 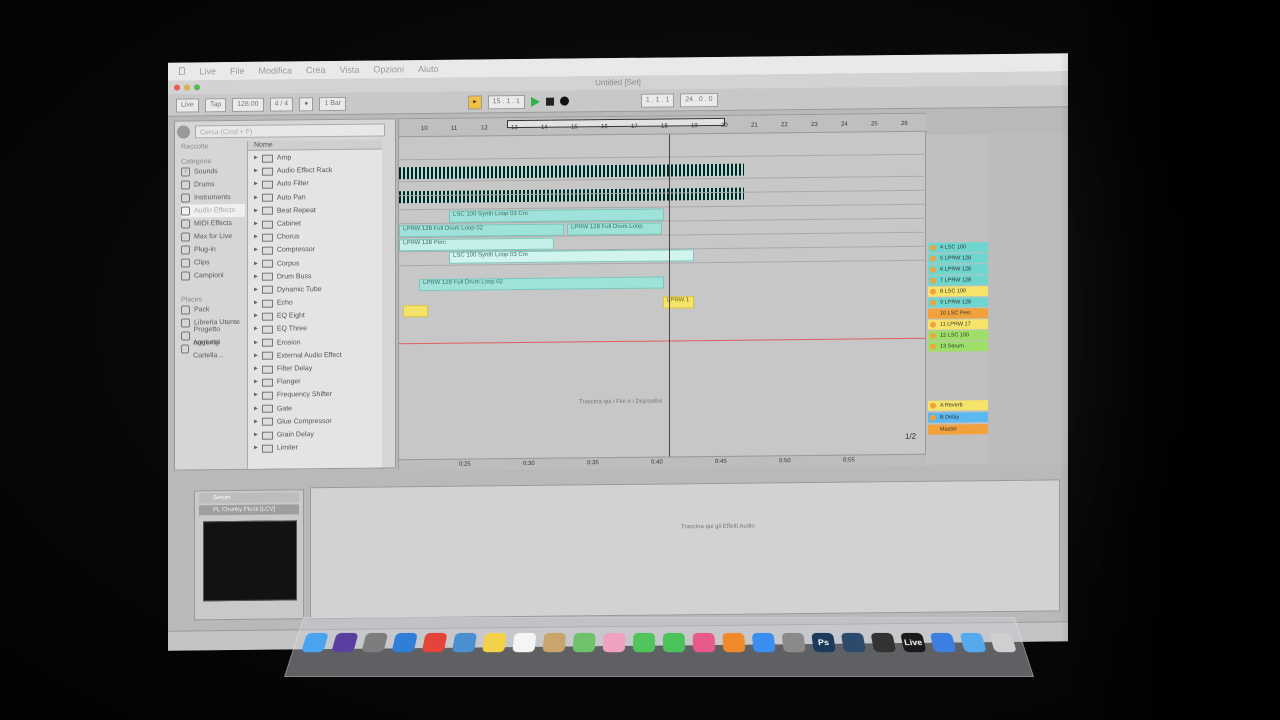 What do you see at coordinates (657, 100) in the screenshot?
I see `loop-start-field: 1 . 1 . 1` at bounding box center [657, 100].